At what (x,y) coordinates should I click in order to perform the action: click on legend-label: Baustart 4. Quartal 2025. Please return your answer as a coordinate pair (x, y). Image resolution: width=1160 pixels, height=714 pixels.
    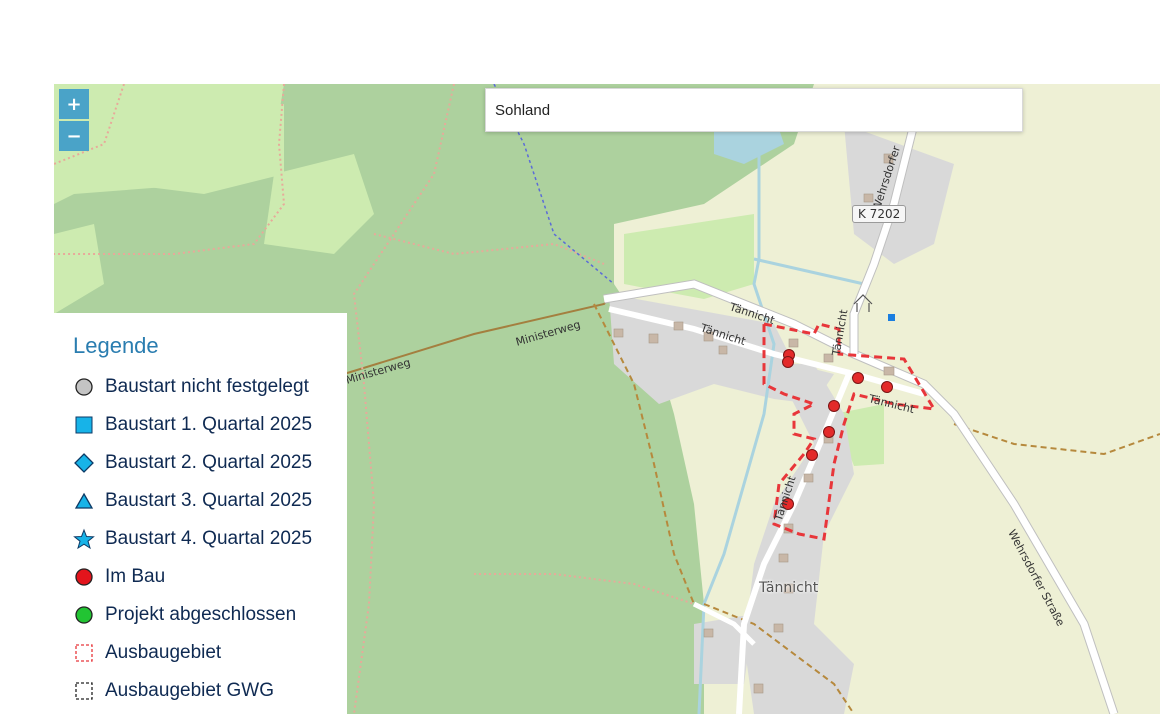
    Looking at the image, I should click on (209, 538).